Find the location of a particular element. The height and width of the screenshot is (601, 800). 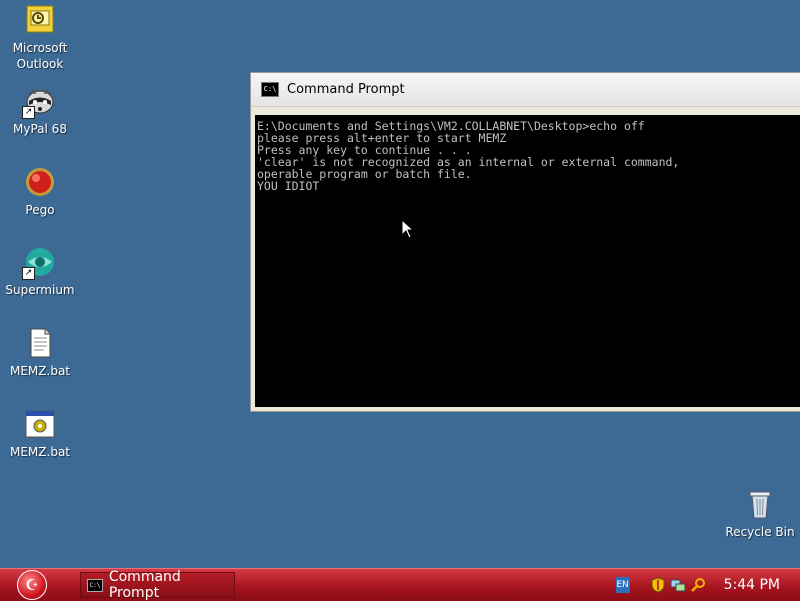

desktop-icon-outlook: Microsoft Outlook is located at coordinates (40, 38).